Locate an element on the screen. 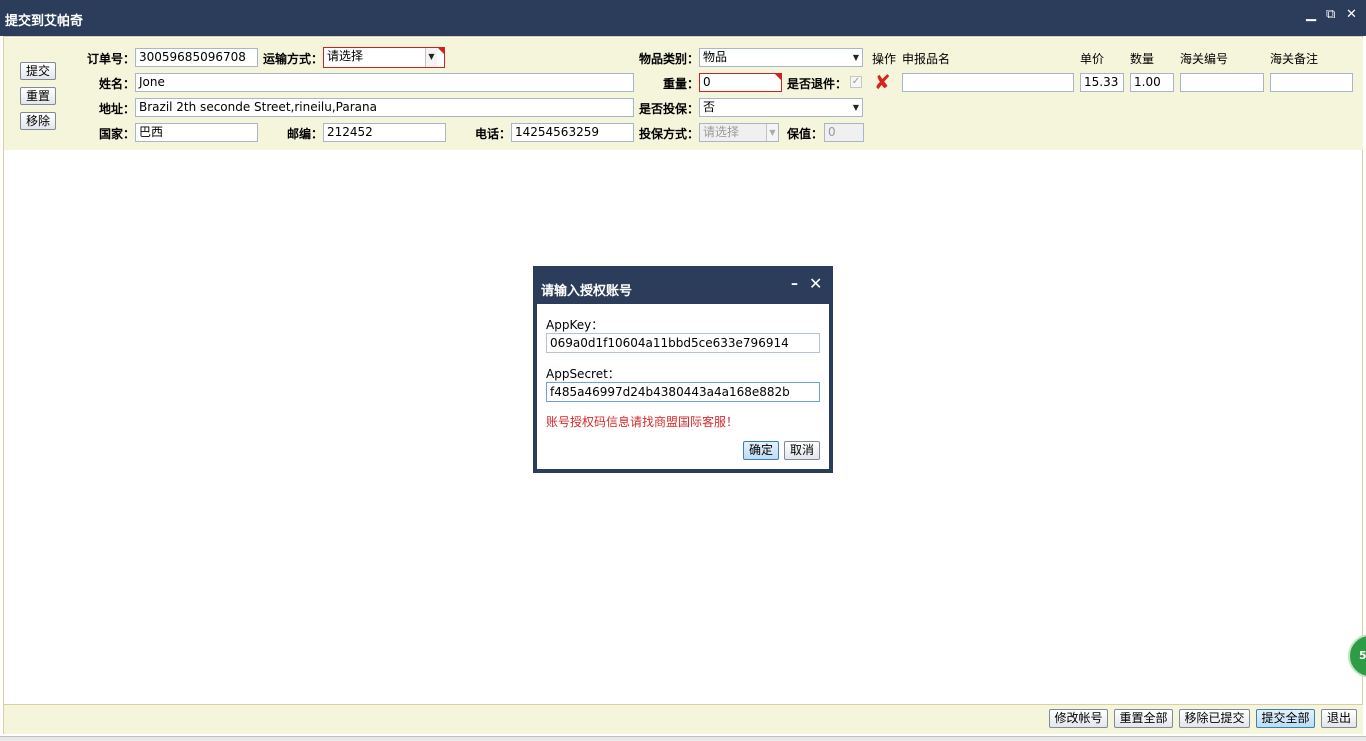  return-label: 是否退件： is located at coordinates (817, 84).